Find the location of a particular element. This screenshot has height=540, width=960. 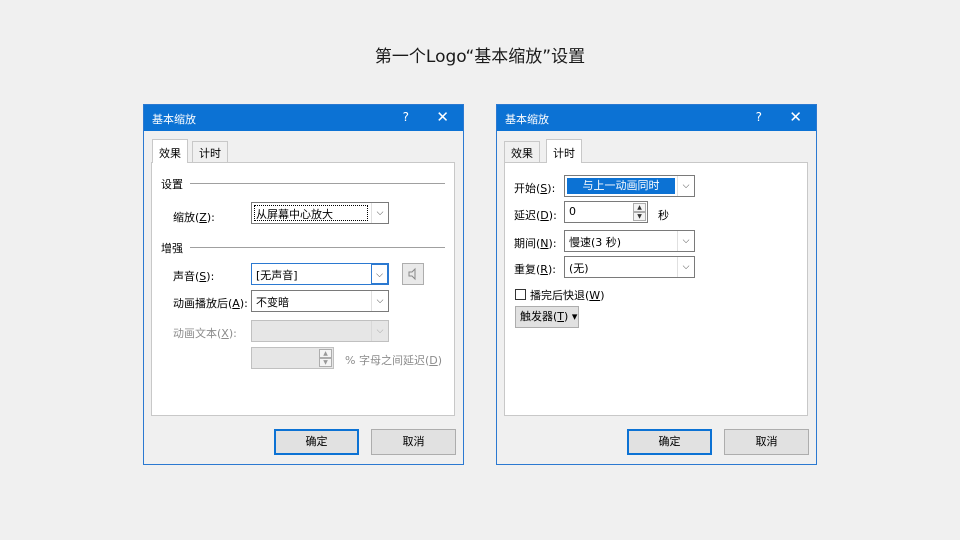

duration-select: 慢速(3 秒) ⌵ is located at coordinates (629, 241).